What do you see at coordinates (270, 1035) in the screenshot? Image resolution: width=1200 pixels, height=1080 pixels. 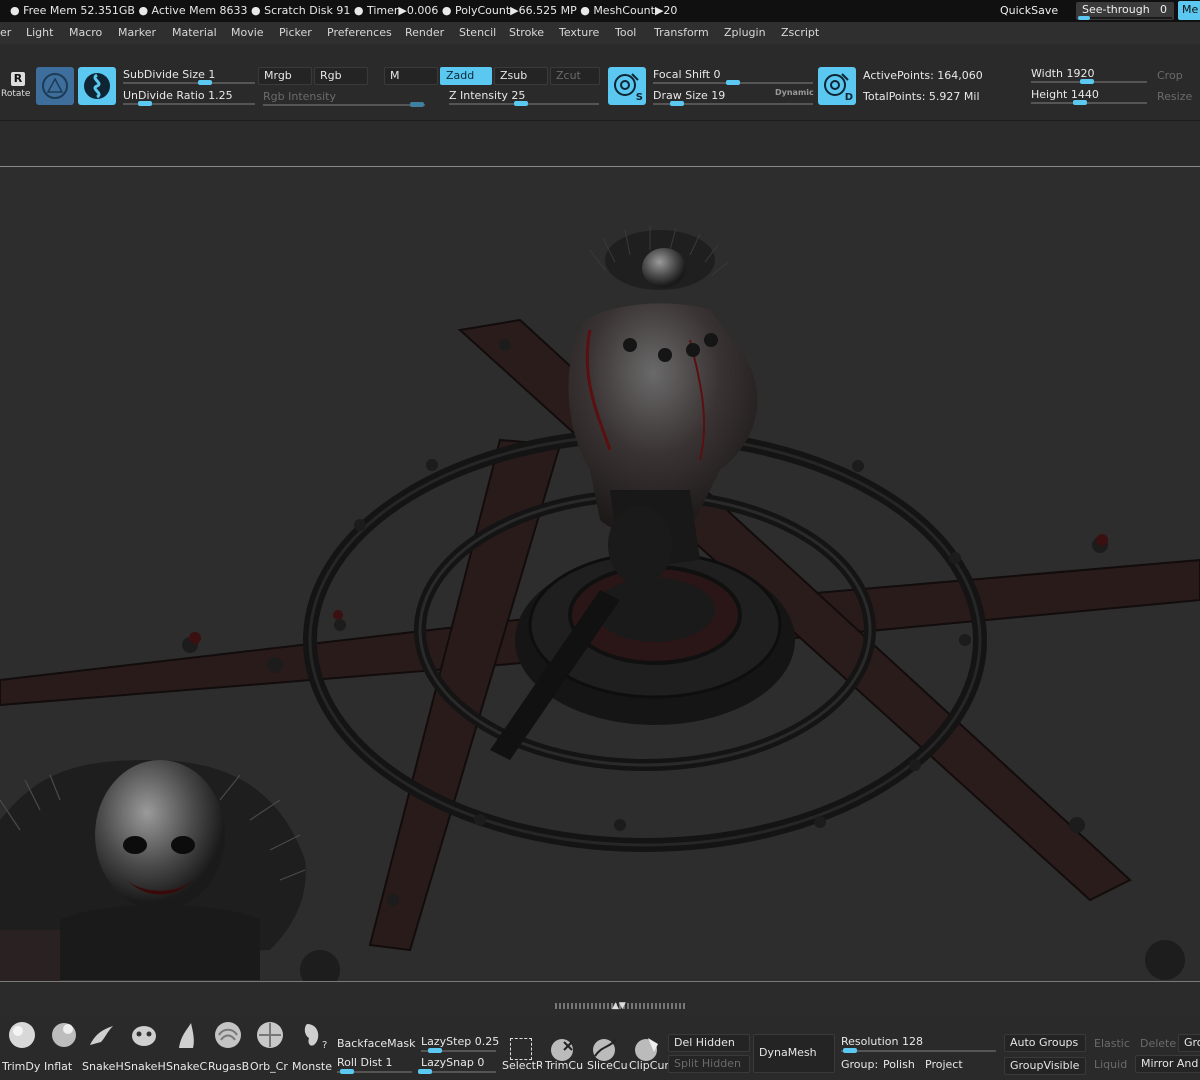 I see `orb-cracks-brush-icon` at bounding box center [270, 1035].